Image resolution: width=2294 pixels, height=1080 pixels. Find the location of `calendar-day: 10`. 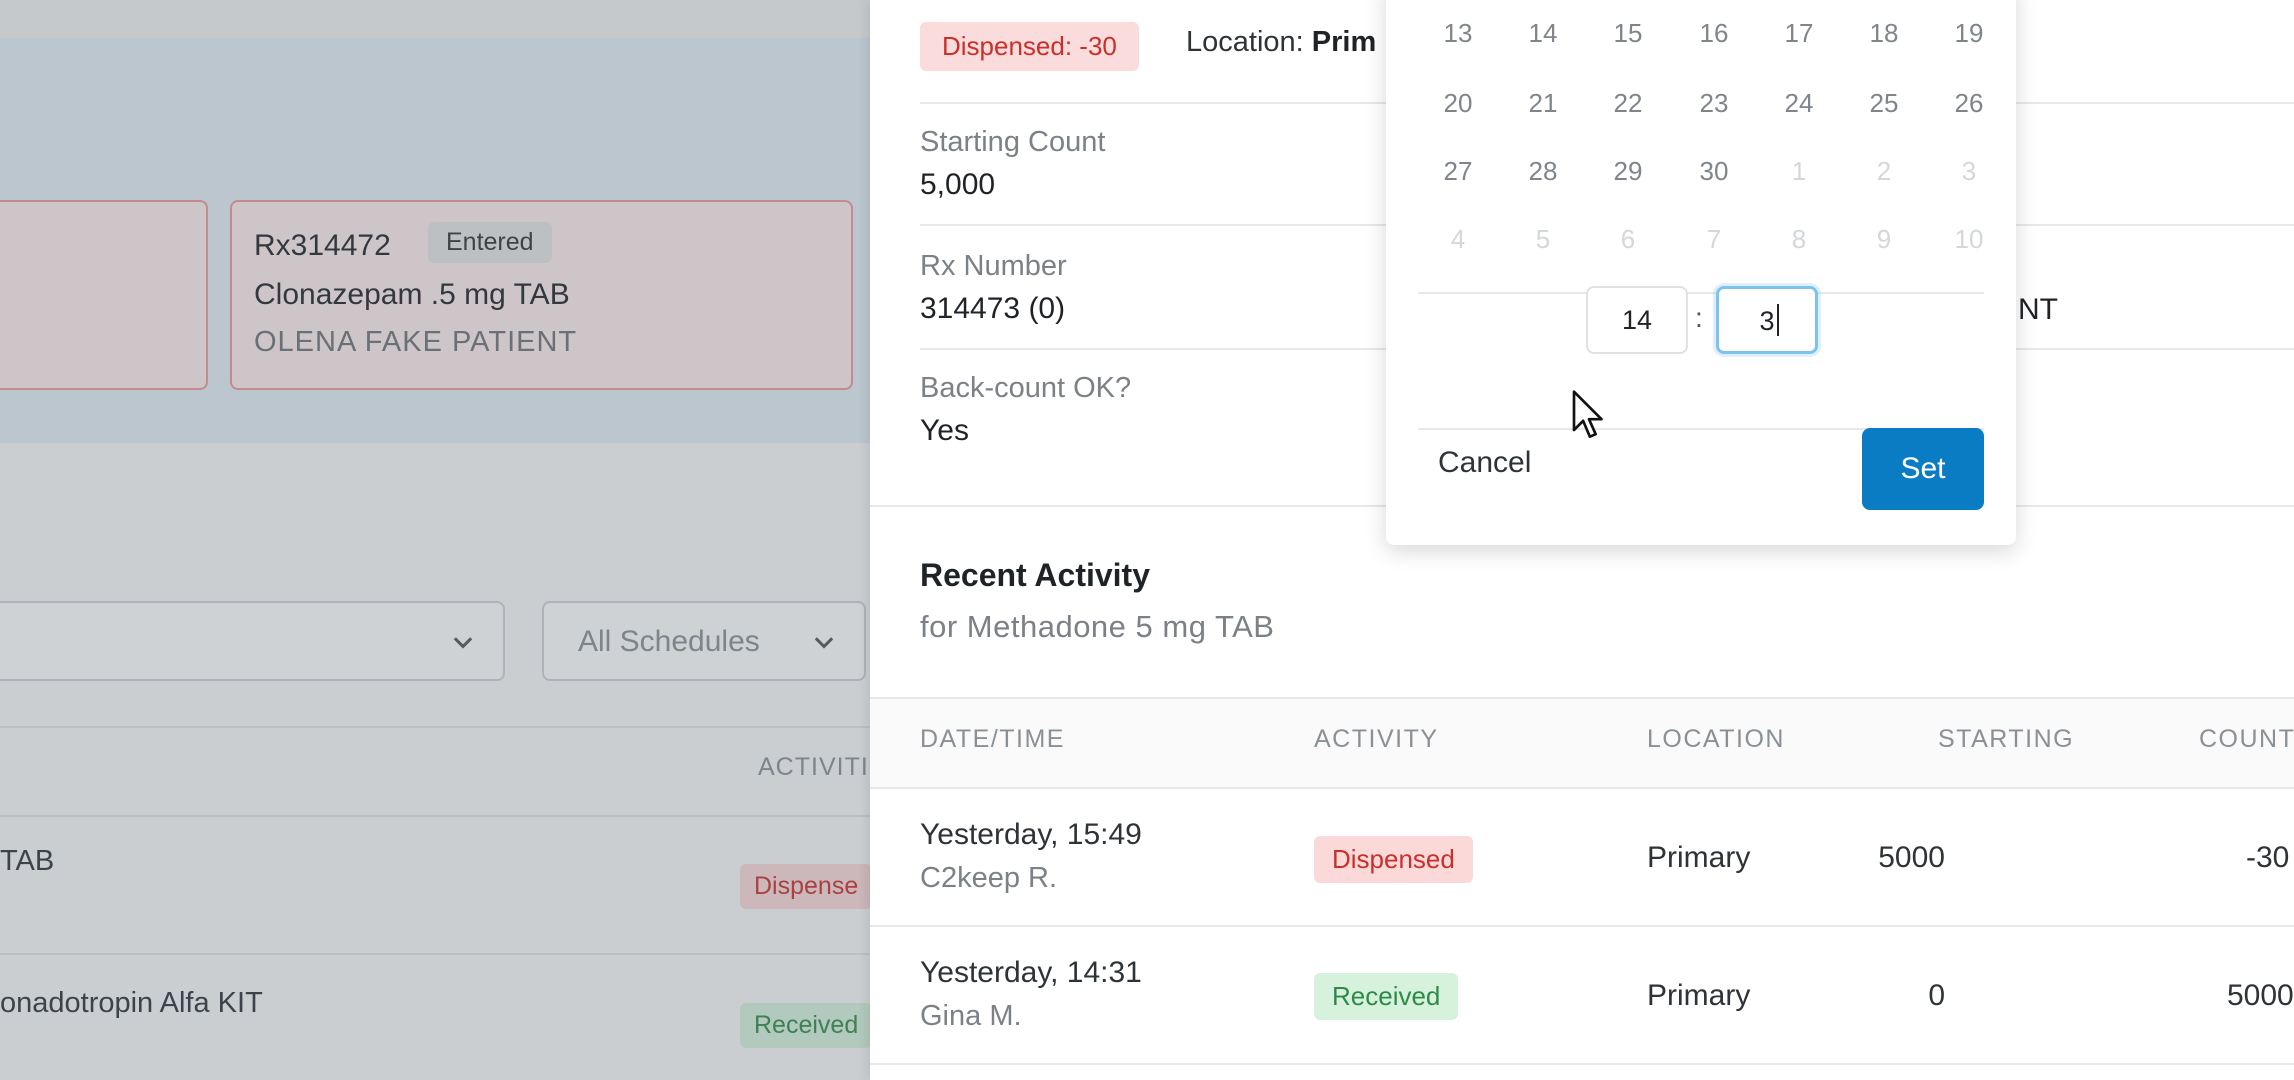

calendar-day: 10 is located at coordinates (1969, 239).